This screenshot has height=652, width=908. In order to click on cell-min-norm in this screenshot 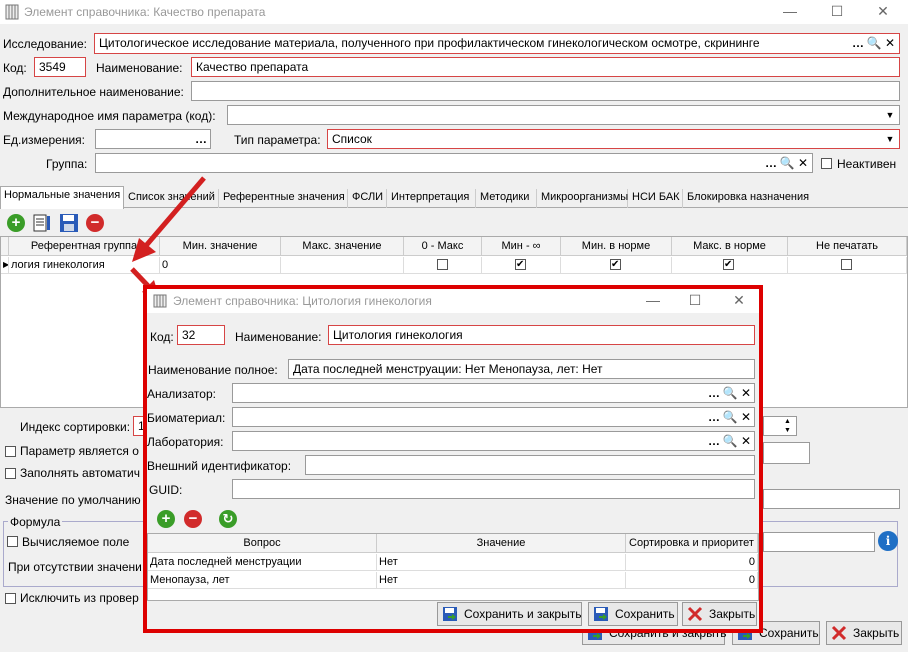, I will do `click(616, 265)`.